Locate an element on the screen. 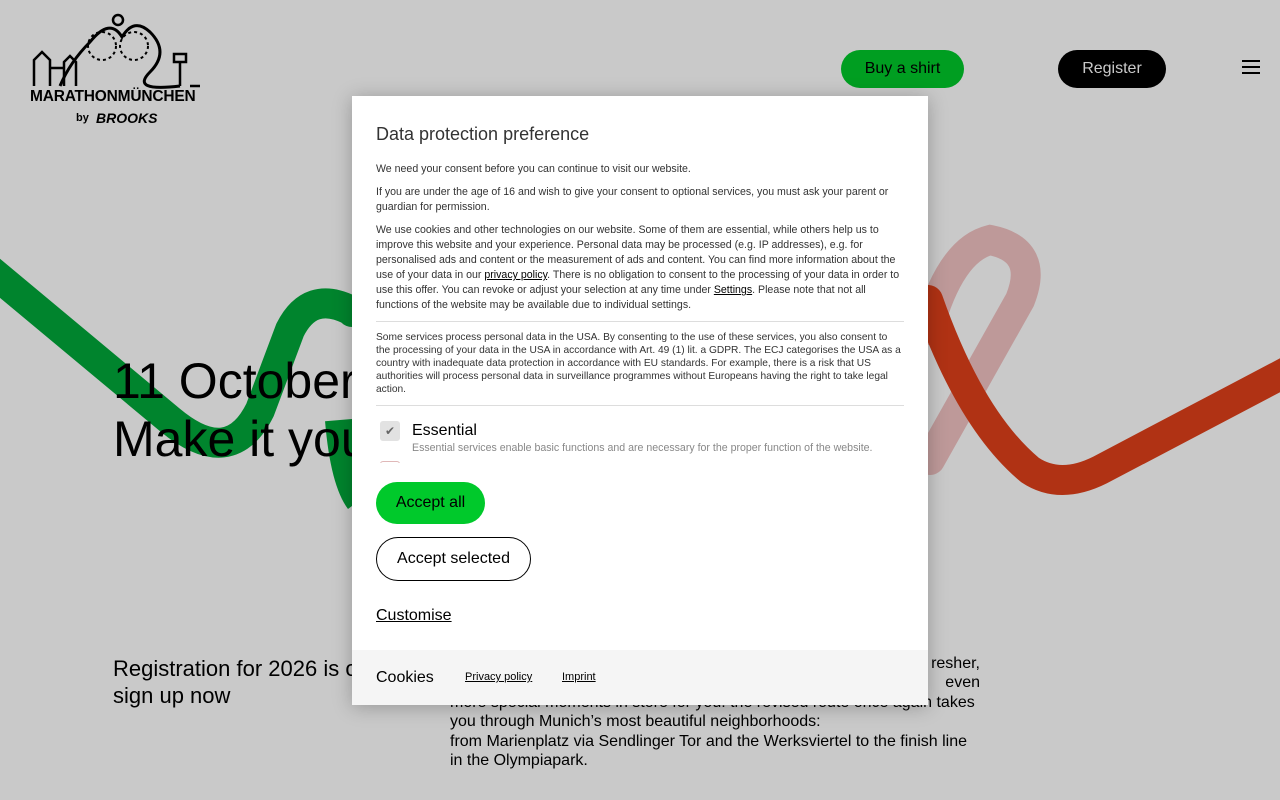 The image size is (1280, 800). service-name: Essential is located at coordinates (444, 430).